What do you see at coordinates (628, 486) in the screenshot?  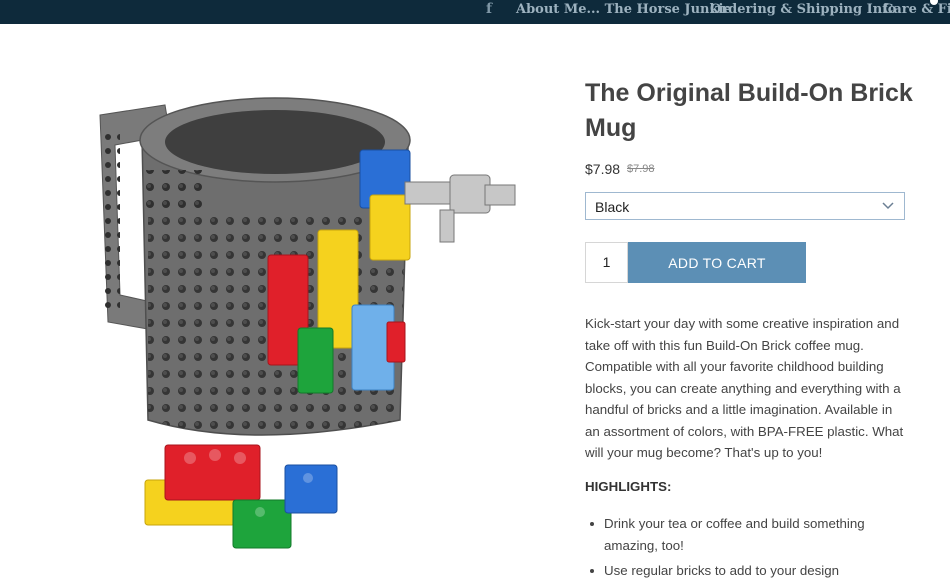 I see `highlights-heading: HIGHLIGHTS:` at bounding box center [628, 486].